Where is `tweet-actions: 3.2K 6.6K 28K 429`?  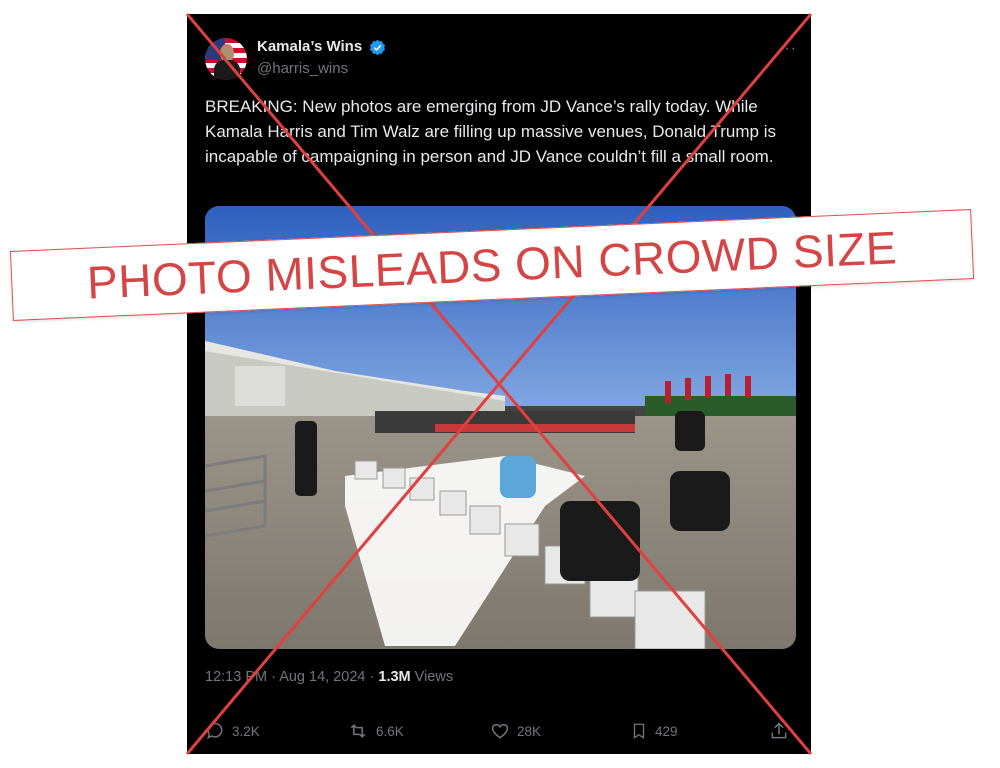 tweet-actions: 3.2K 6.6K 28K 429 is located at coordinates (501, 731).